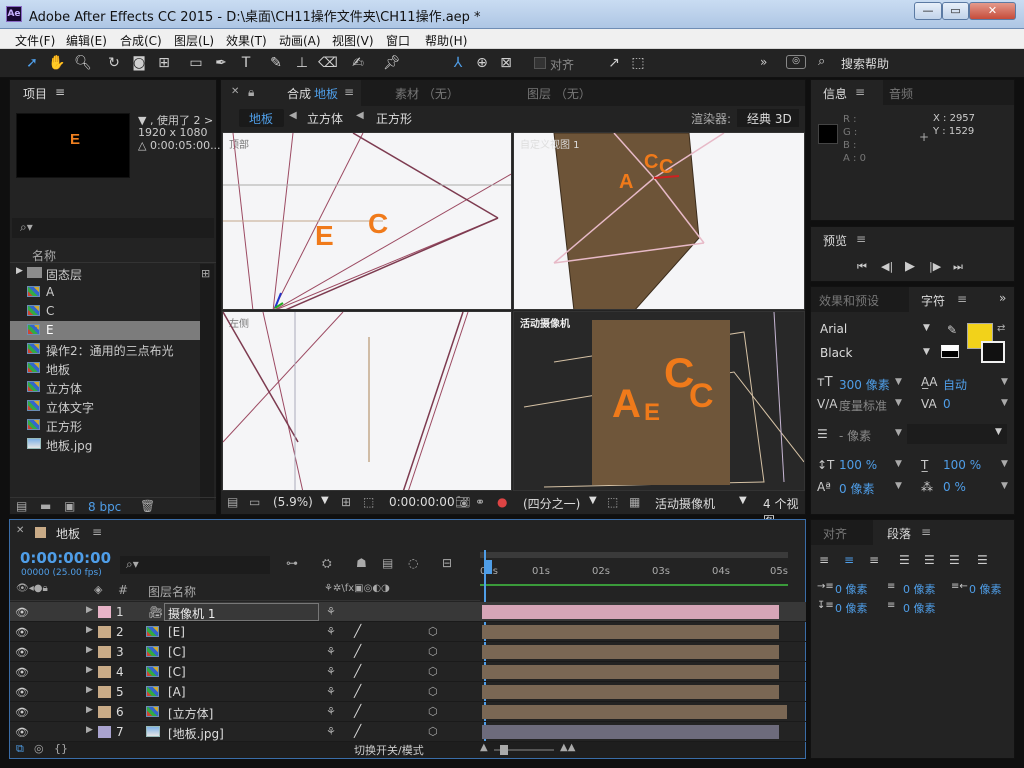  What do you see at coordinates (408, 632) in the screenshot?
I see `layer-row: 👁︎ ▶ 2 [E] ⚘ ╱ ⬡` at bounding box center [408, 632].